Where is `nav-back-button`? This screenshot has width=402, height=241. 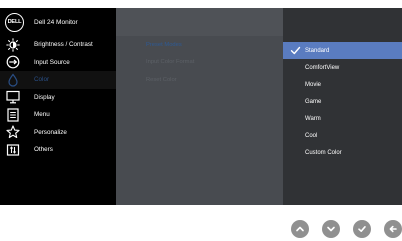
nav-back-button is located at coordinates (393, 229).